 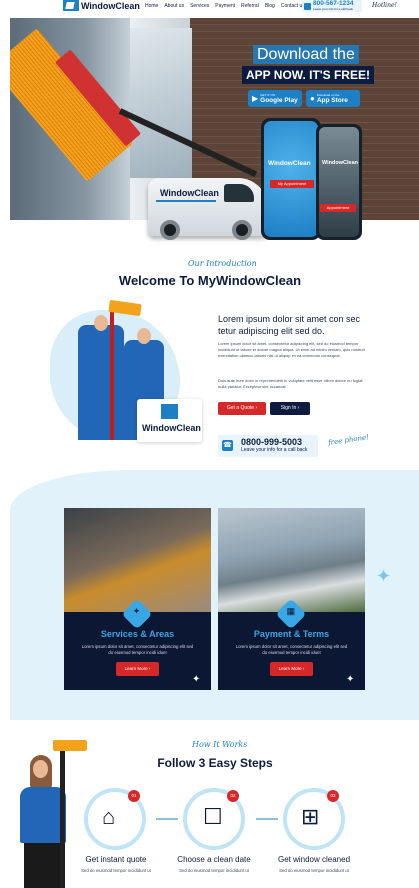 What do you see at coordinates (101, 323) in the screenshot?
I see `cleaner-man-head` at bounding box center [101, 323].